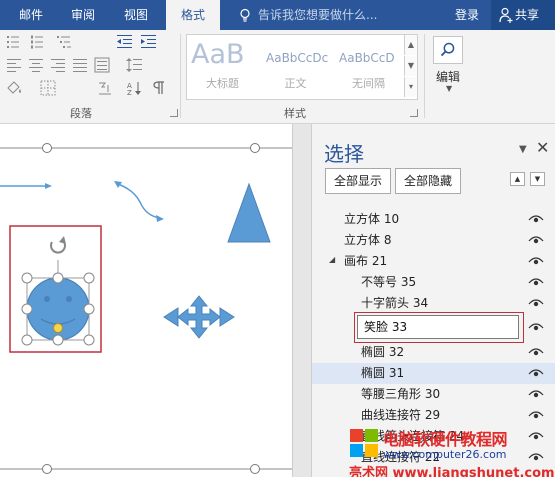 The image size is (555, 477). Describe the element at coordinates (433, 282) in the screenshot. I see `list-item: 不等号 35` at that location.